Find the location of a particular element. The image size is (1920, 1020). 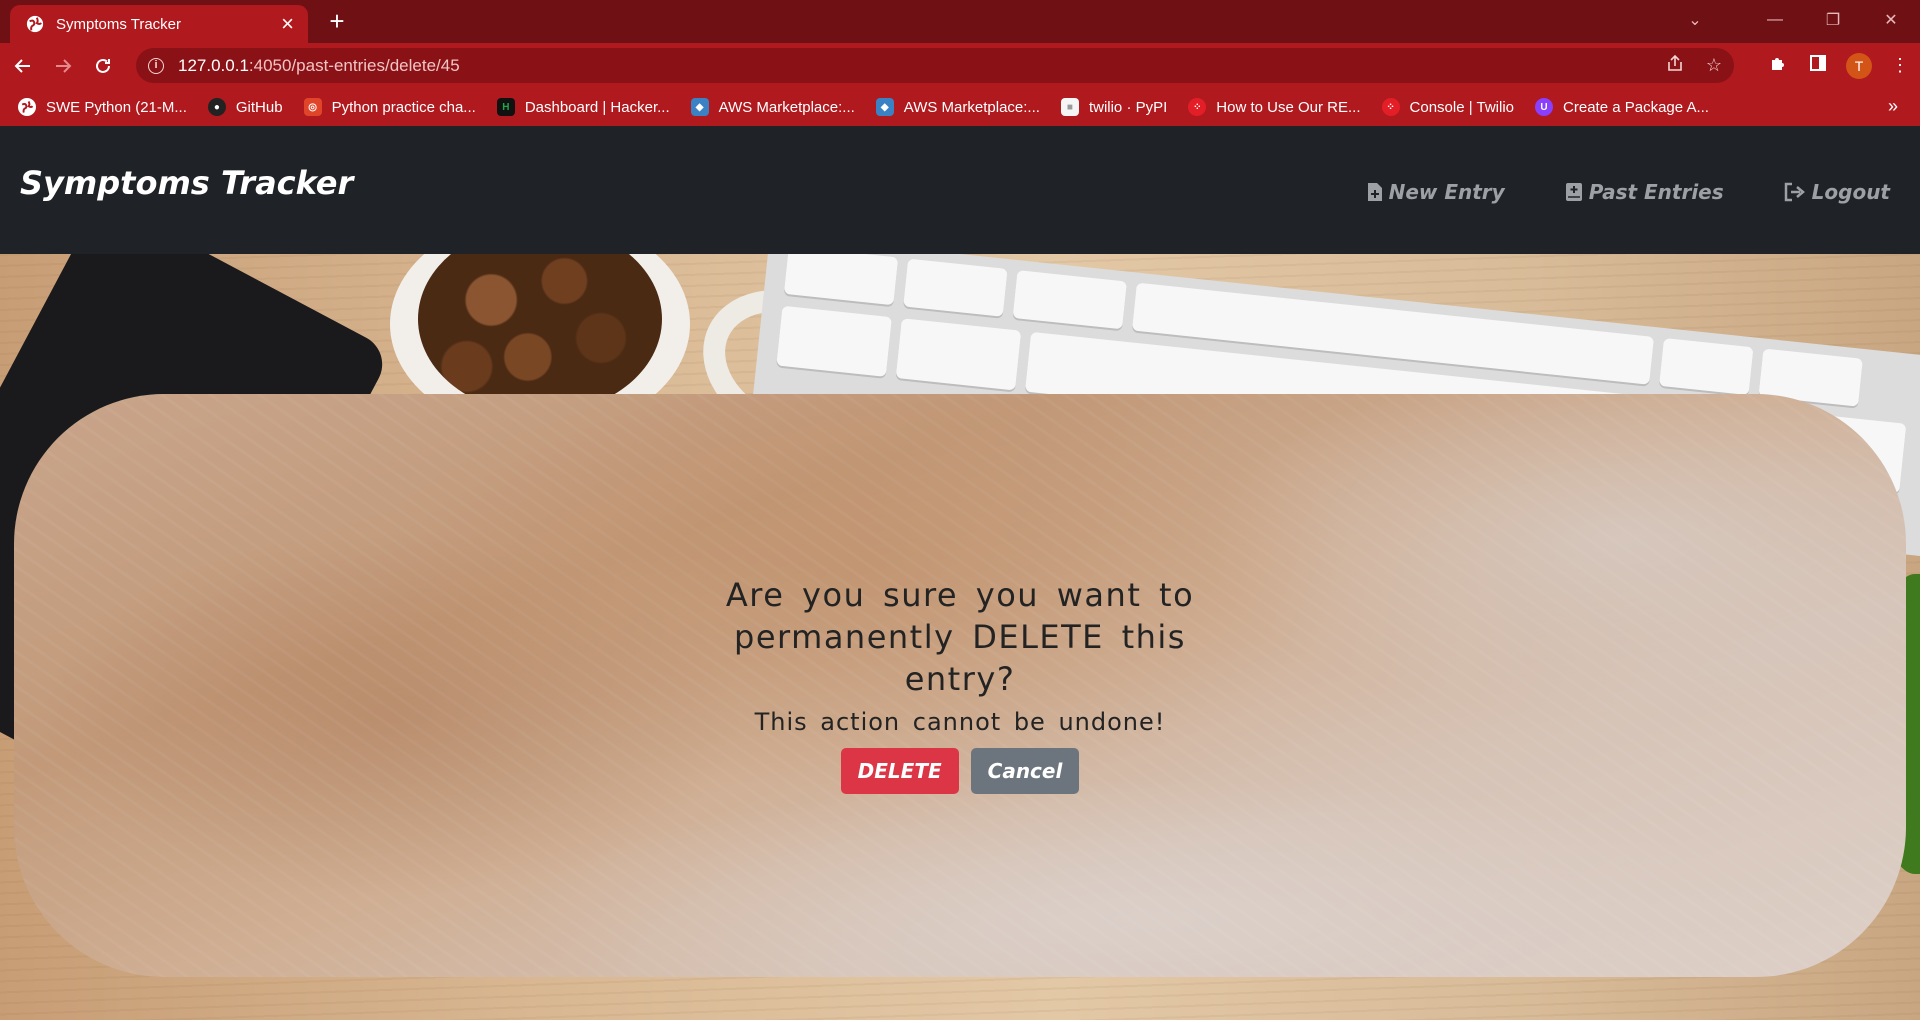

browser-tab-bar: Symptoms Tracker × + ⌄ — ❐ ✕ is located at coordinates (960, 21).